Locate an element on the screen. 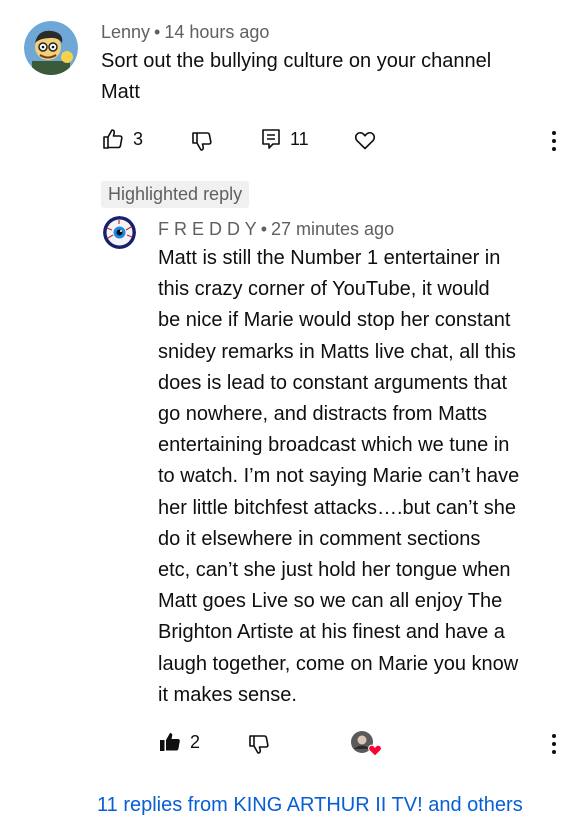  like-icon is located at coordinates (113, 139).